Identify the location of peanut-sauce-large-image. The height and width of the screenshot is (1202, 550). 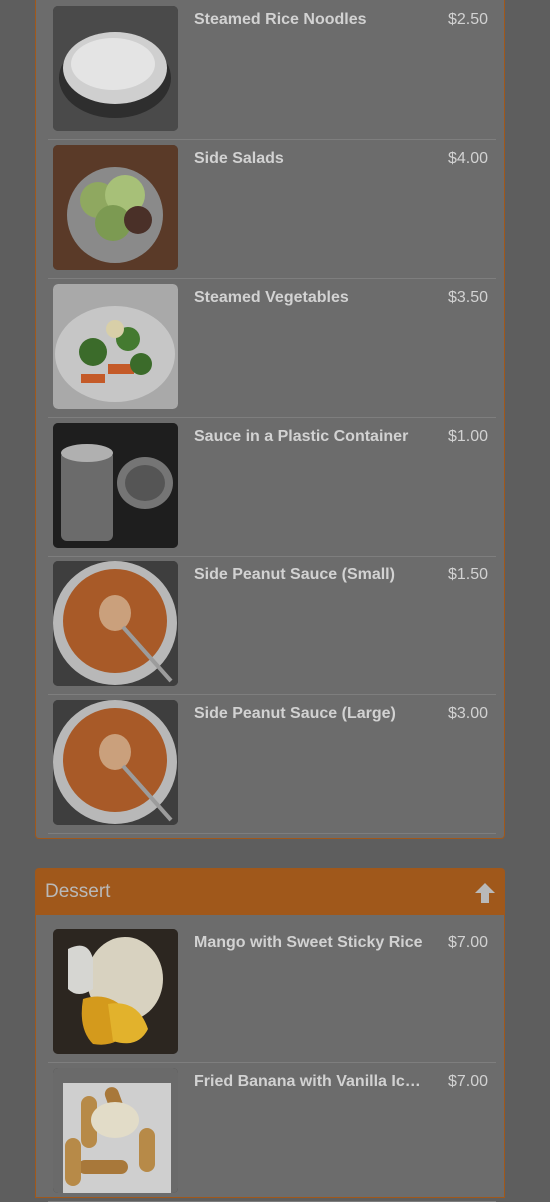
(115, 762).